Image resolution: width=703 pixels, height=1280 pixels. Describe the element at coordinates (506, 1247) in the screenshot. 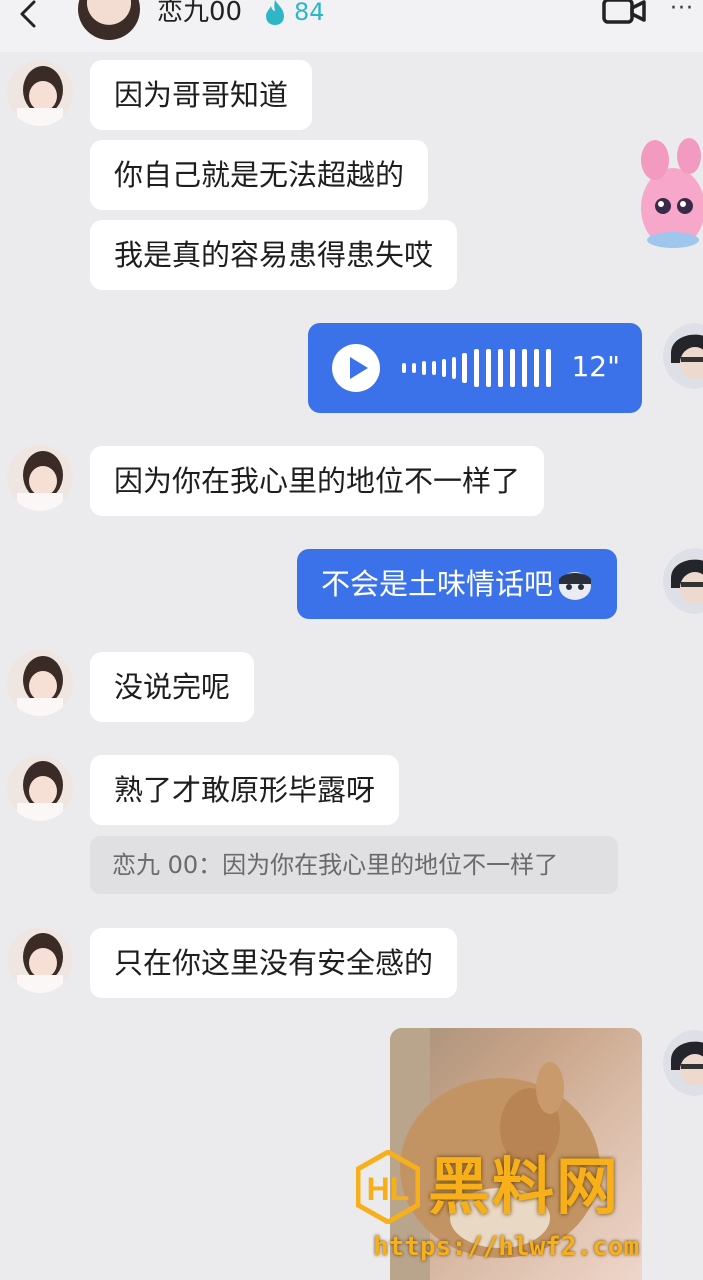

I see `watermark-url: https://hlwf2.com` at that location.